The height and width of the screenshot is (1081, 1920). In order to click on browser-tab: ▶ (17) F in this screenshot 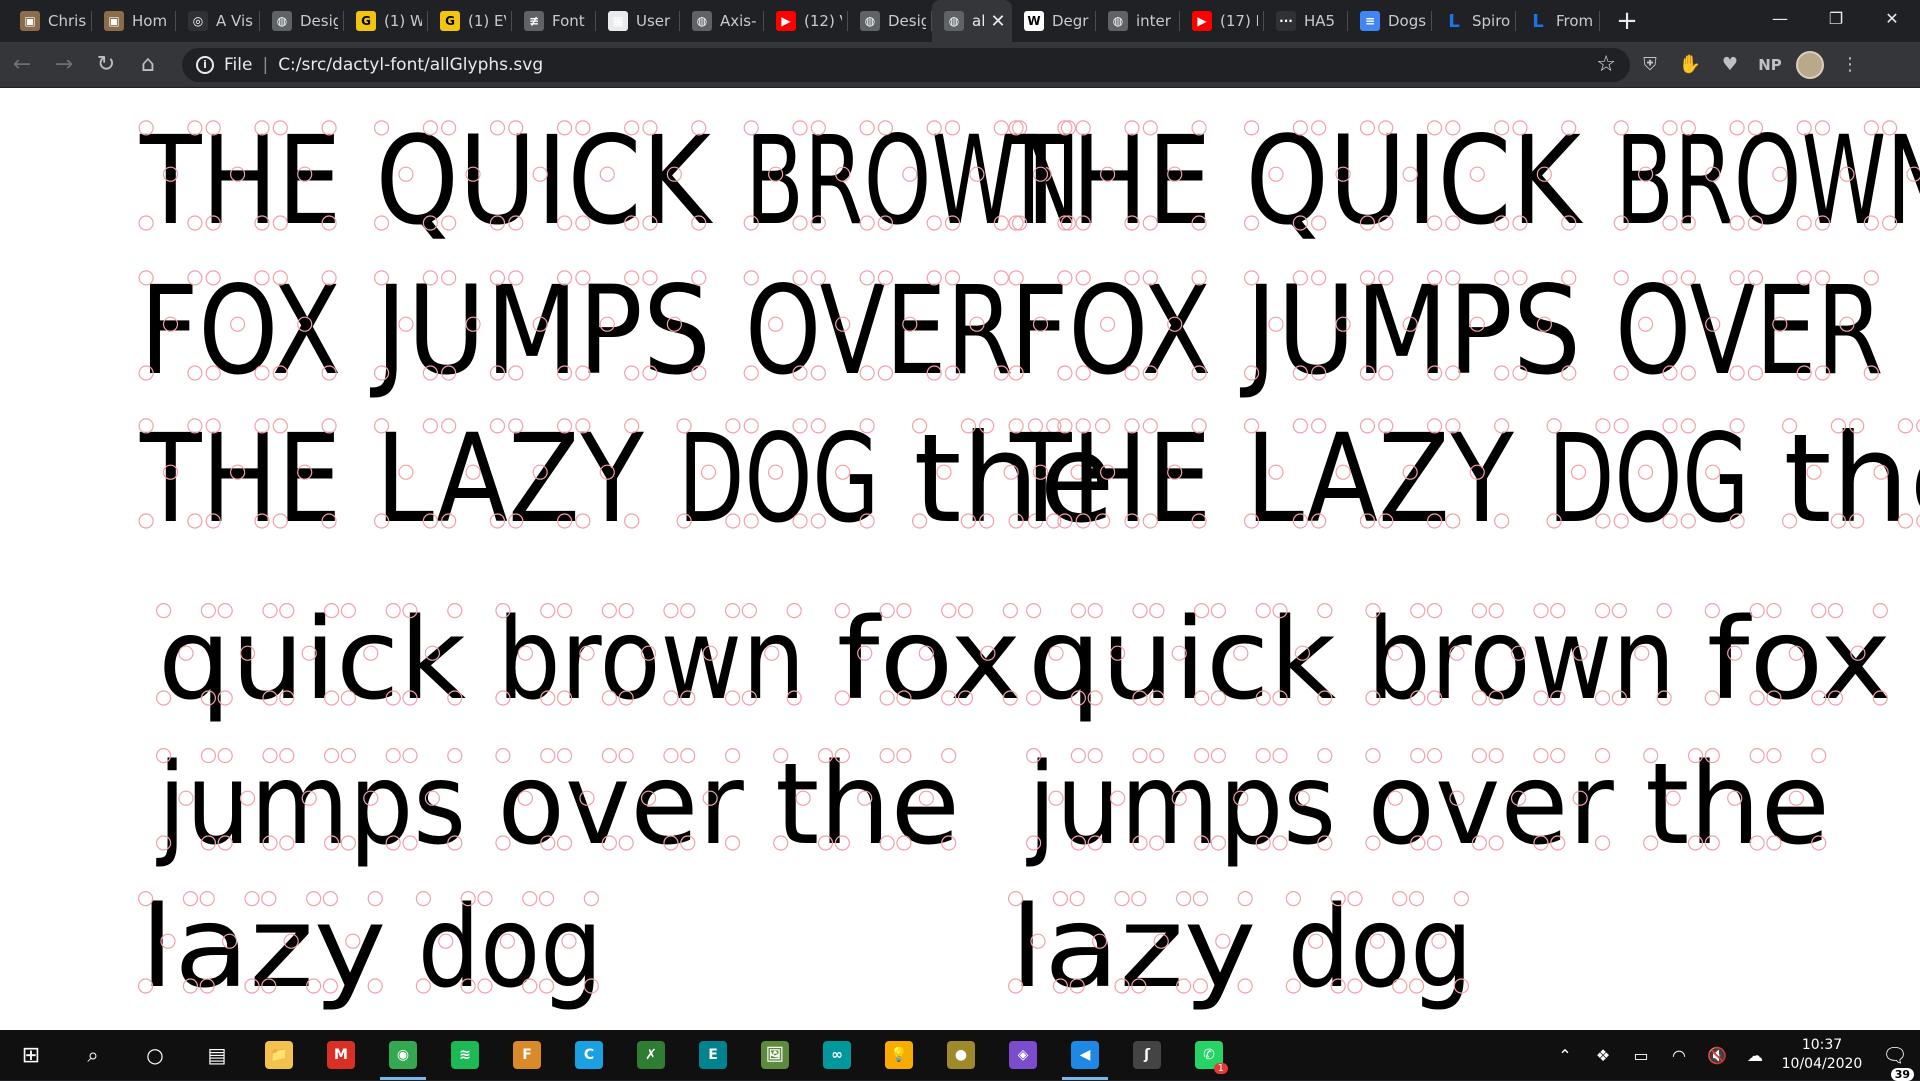, I will do `click(1222, 21)`.